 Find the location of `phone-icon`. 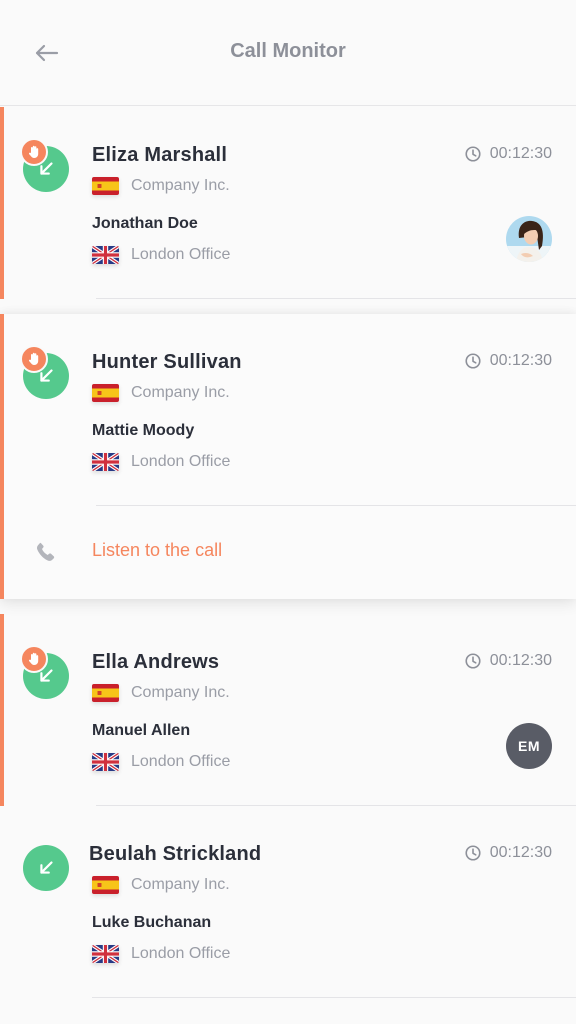

phone-icon is located at coordinates (45, 551).